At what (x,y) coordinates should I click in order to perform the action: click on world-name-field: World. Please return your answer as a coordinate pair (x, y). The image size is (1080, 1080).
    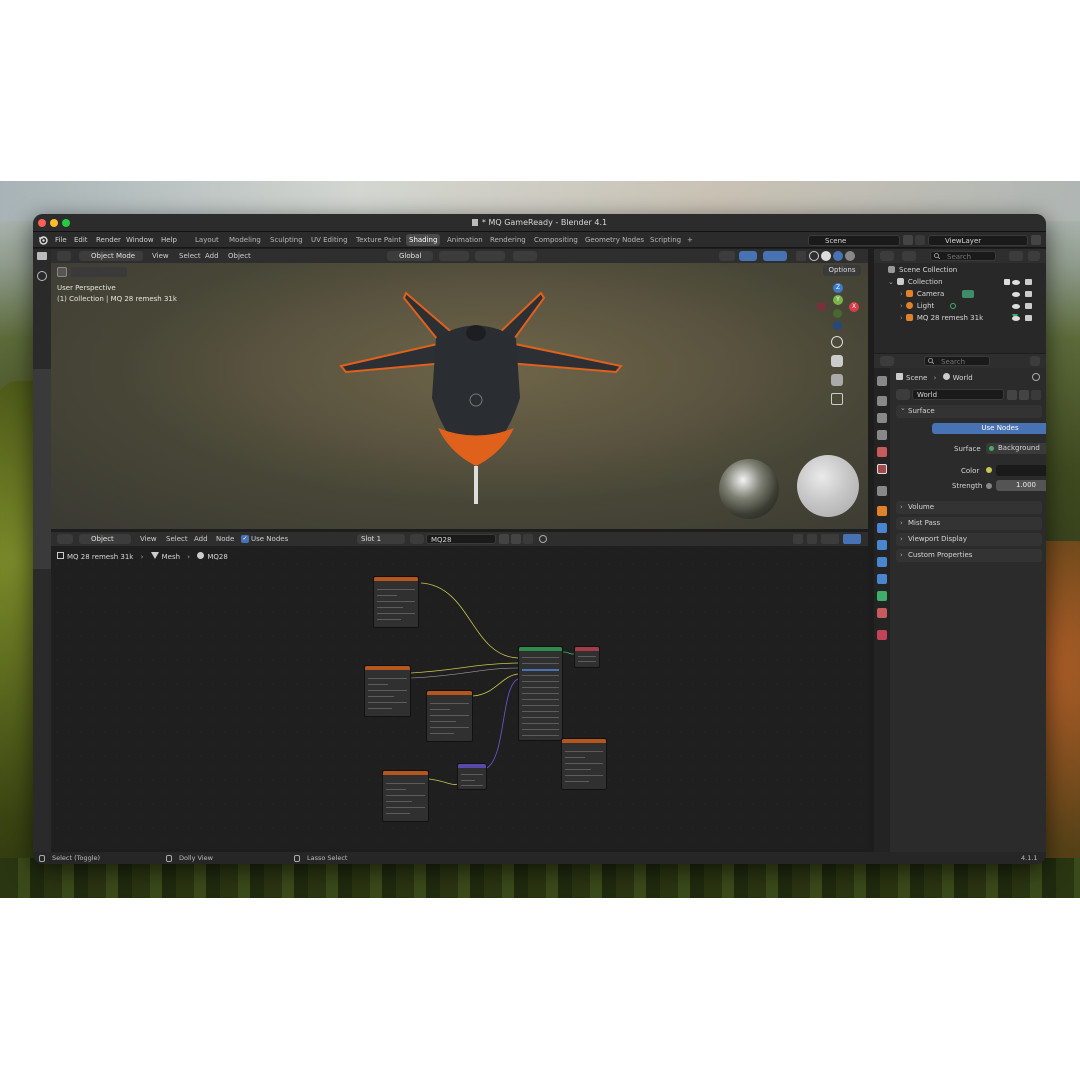
    Looking at the image, I should click on (958, 394).